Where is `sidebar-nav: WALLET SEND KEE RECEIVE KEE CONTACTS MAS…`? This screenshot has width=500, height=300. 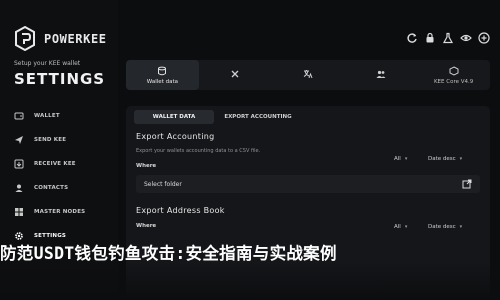 sidebar-nav: WALLET SEND KEE RECEIVE KEE CONTACTS MAS… is located at coordinates (64, 176).